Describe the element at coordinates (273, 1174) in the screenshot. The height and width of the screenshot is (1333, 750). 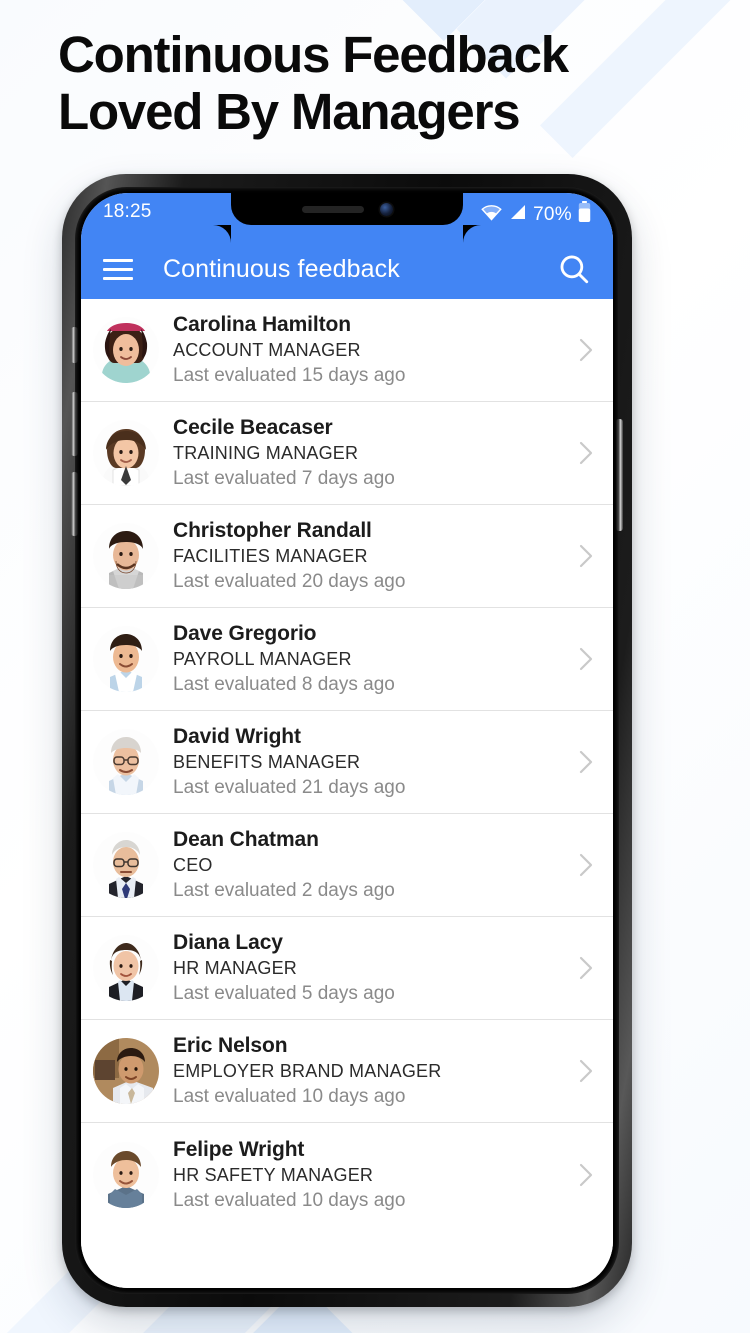
I see `employee-role: HR SAFETY MANAGER` at that location.